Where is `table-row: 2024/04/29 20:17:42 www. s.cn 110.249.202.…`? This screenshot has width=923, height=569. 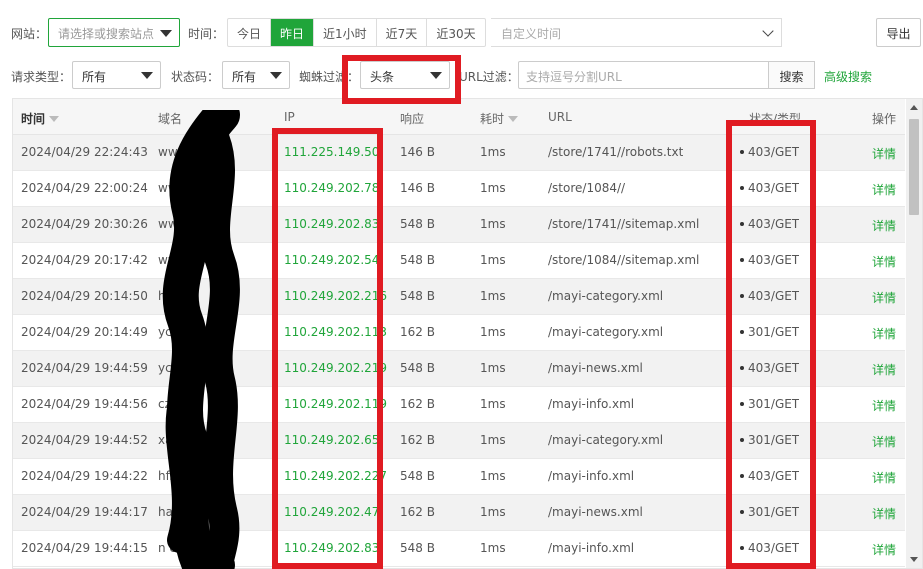
table-row: 2024/04/29 20:17:42 www. s.cn 110.249.202.… is located at coordinates (459, 261).